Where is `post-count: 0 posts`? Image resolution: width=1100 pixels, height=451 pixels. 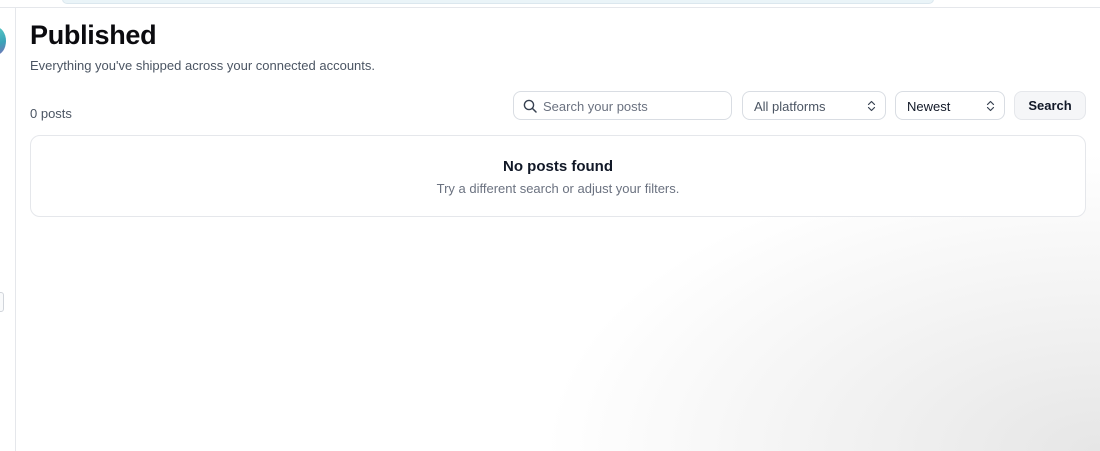 post-count: 0 posts is located at coordinates (51, 113).